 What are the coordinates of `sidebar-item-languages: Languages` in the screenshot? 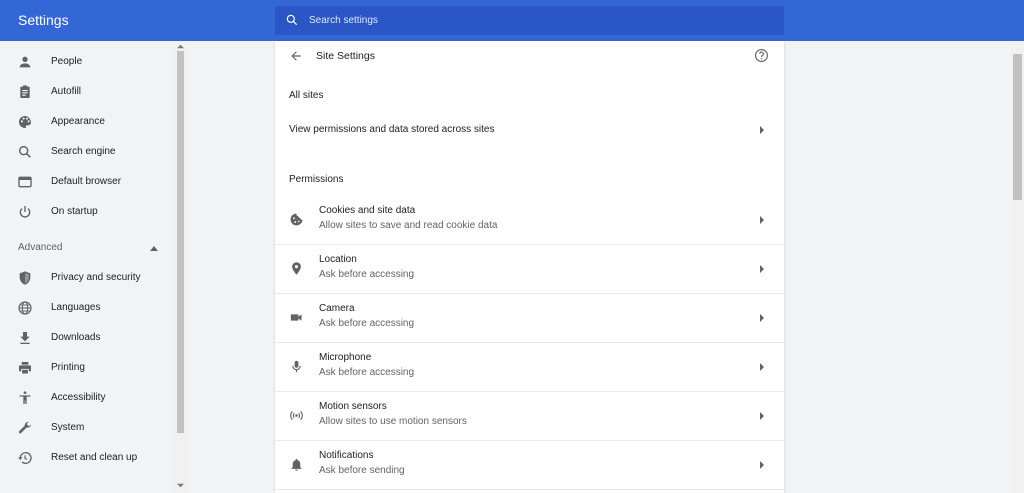 It's located at (87, 308).